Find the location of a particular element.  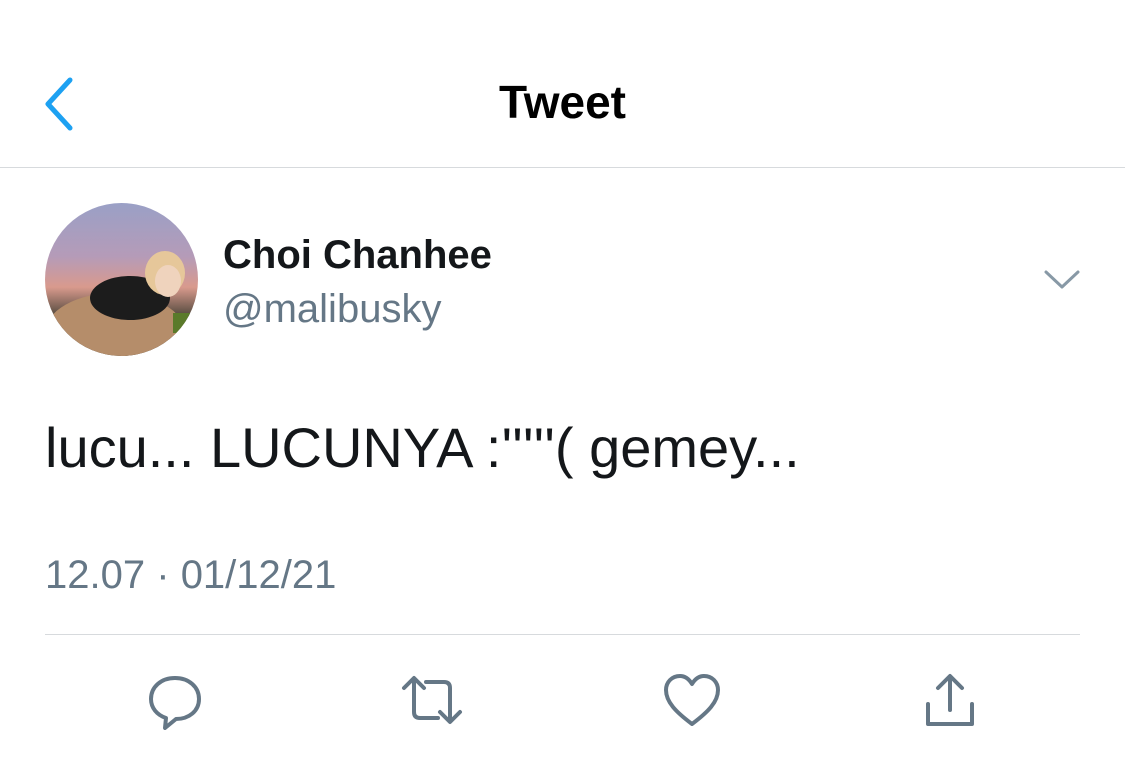

more-options-button is located at coordinates (1062, 280).